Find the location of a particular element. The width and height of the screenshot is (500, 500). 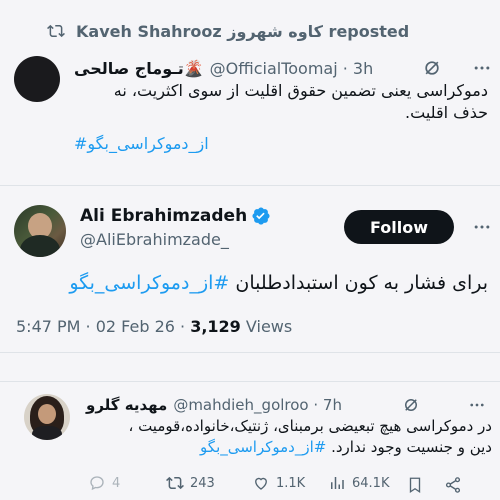

follow-button: Follow is located at coordinates (399, 227).